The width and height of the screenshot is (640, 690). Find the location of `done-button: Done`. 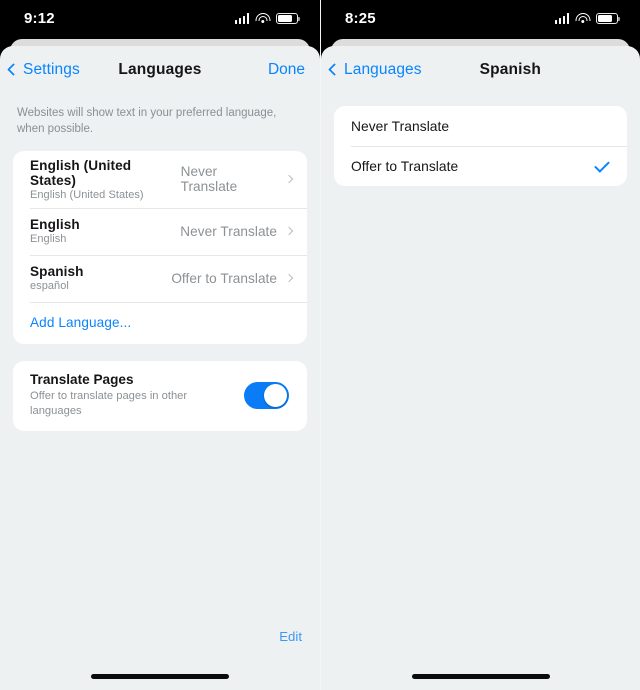

done-button: Done is located at coordinates (294, 70).